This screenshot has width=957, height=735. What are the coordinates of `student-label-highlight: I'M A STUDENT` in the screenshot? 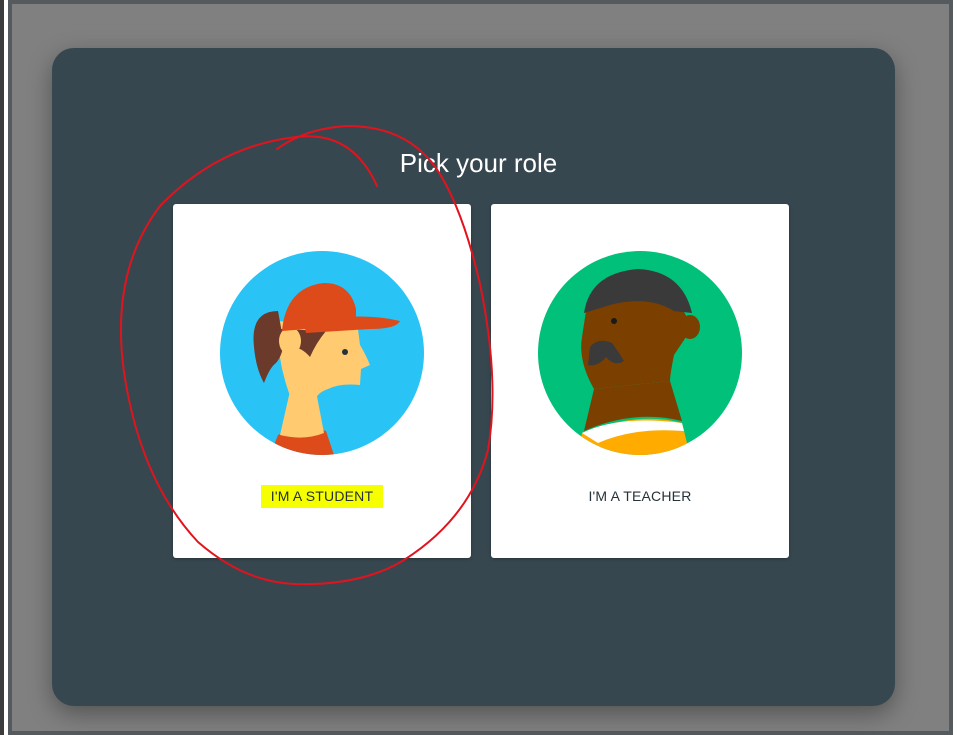 It's located at (322, 496).